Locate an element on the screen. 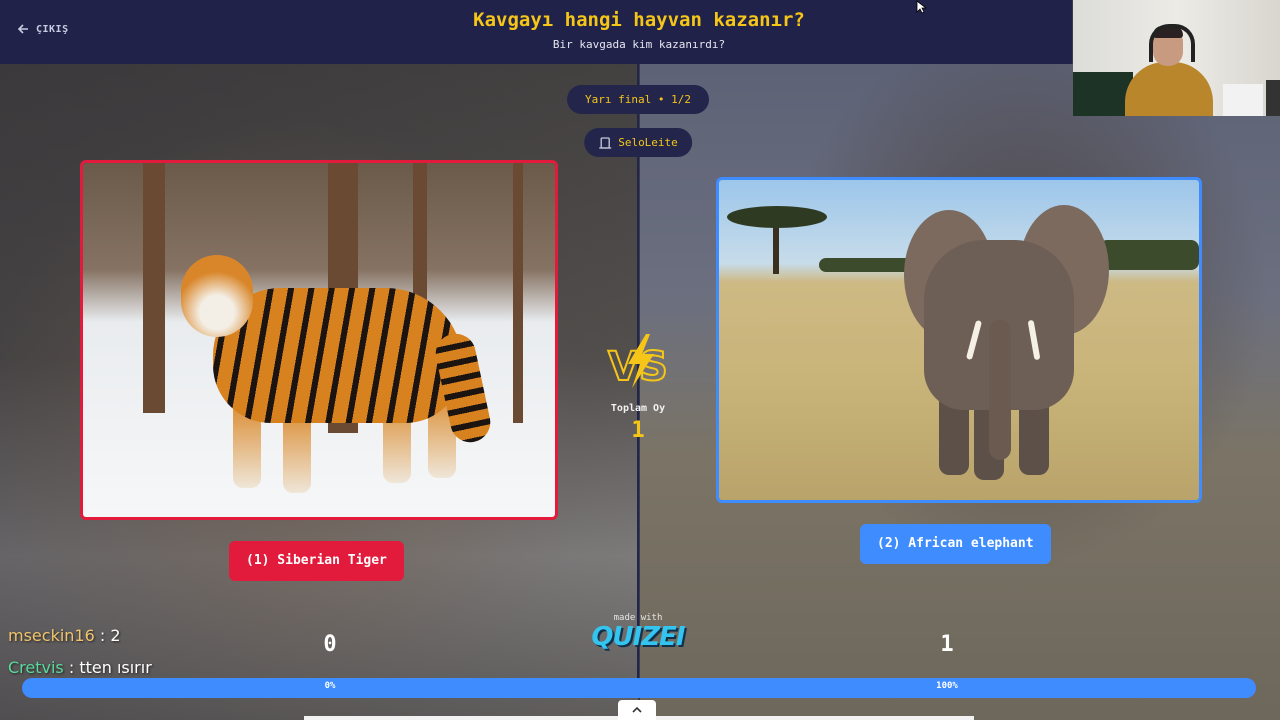 This screenshot has height=720, width=1280. left-vote-count: 0 is located at coordinates (330, 644).